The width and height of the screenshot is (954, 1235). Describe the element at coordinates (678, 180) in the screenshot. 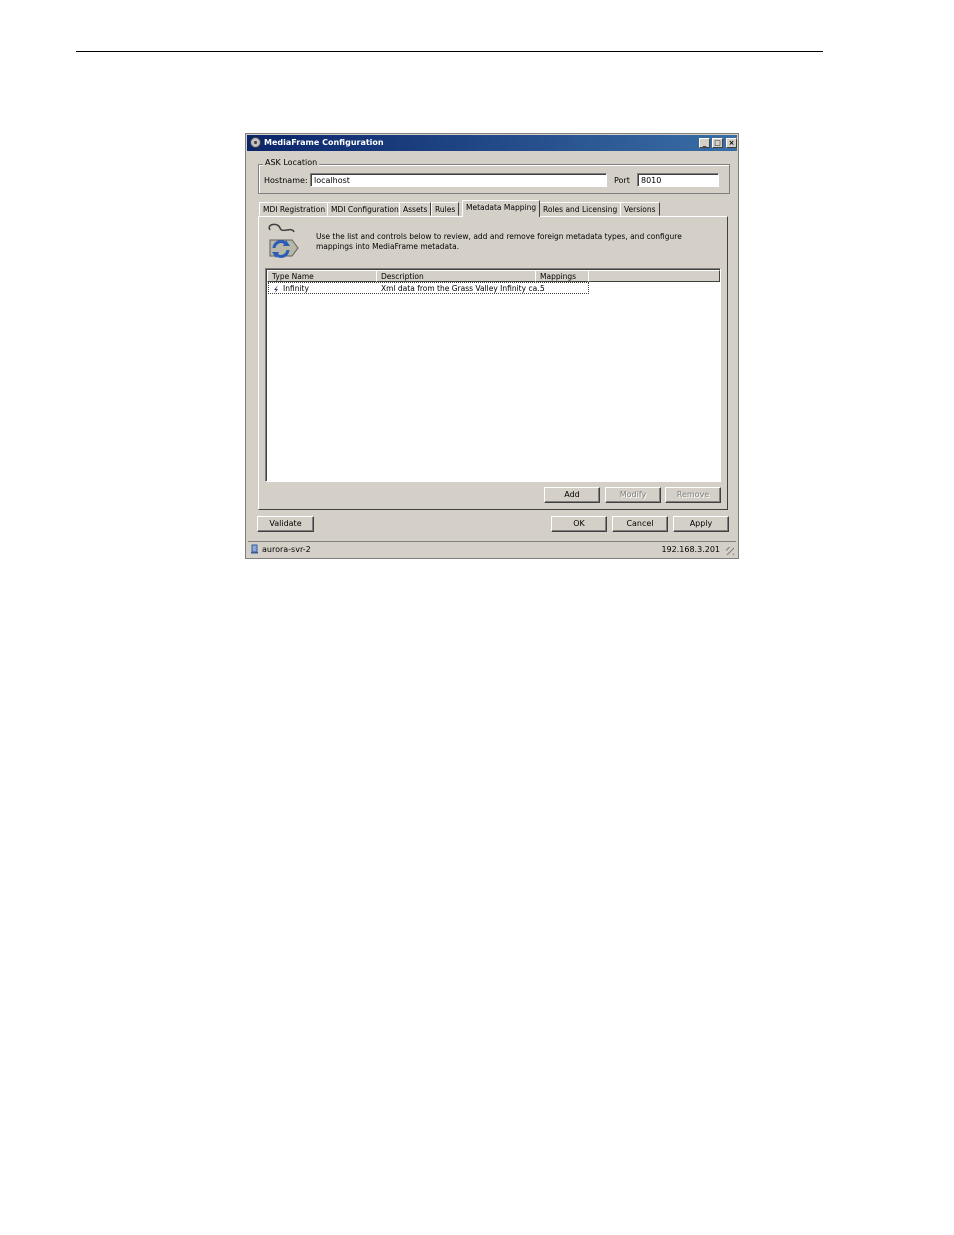

I see `port-input: 8010` at that location.